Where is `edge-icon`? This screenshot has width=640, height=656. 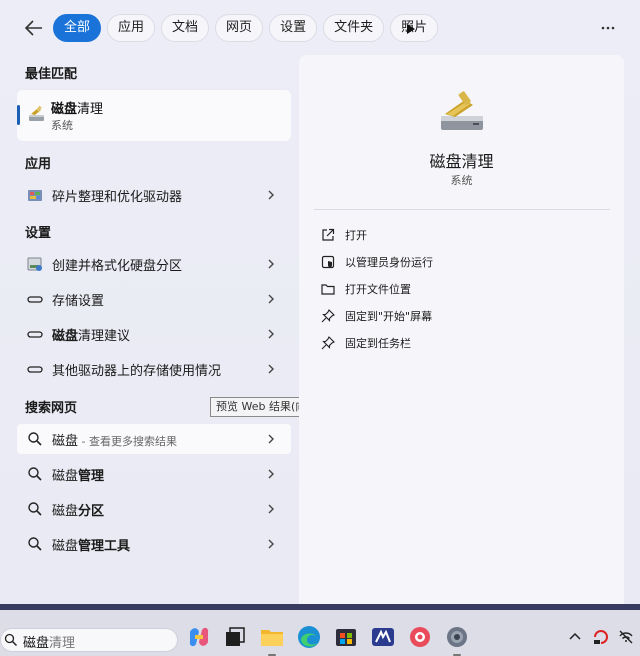
edge-icon is located at coordinates (309, 637).